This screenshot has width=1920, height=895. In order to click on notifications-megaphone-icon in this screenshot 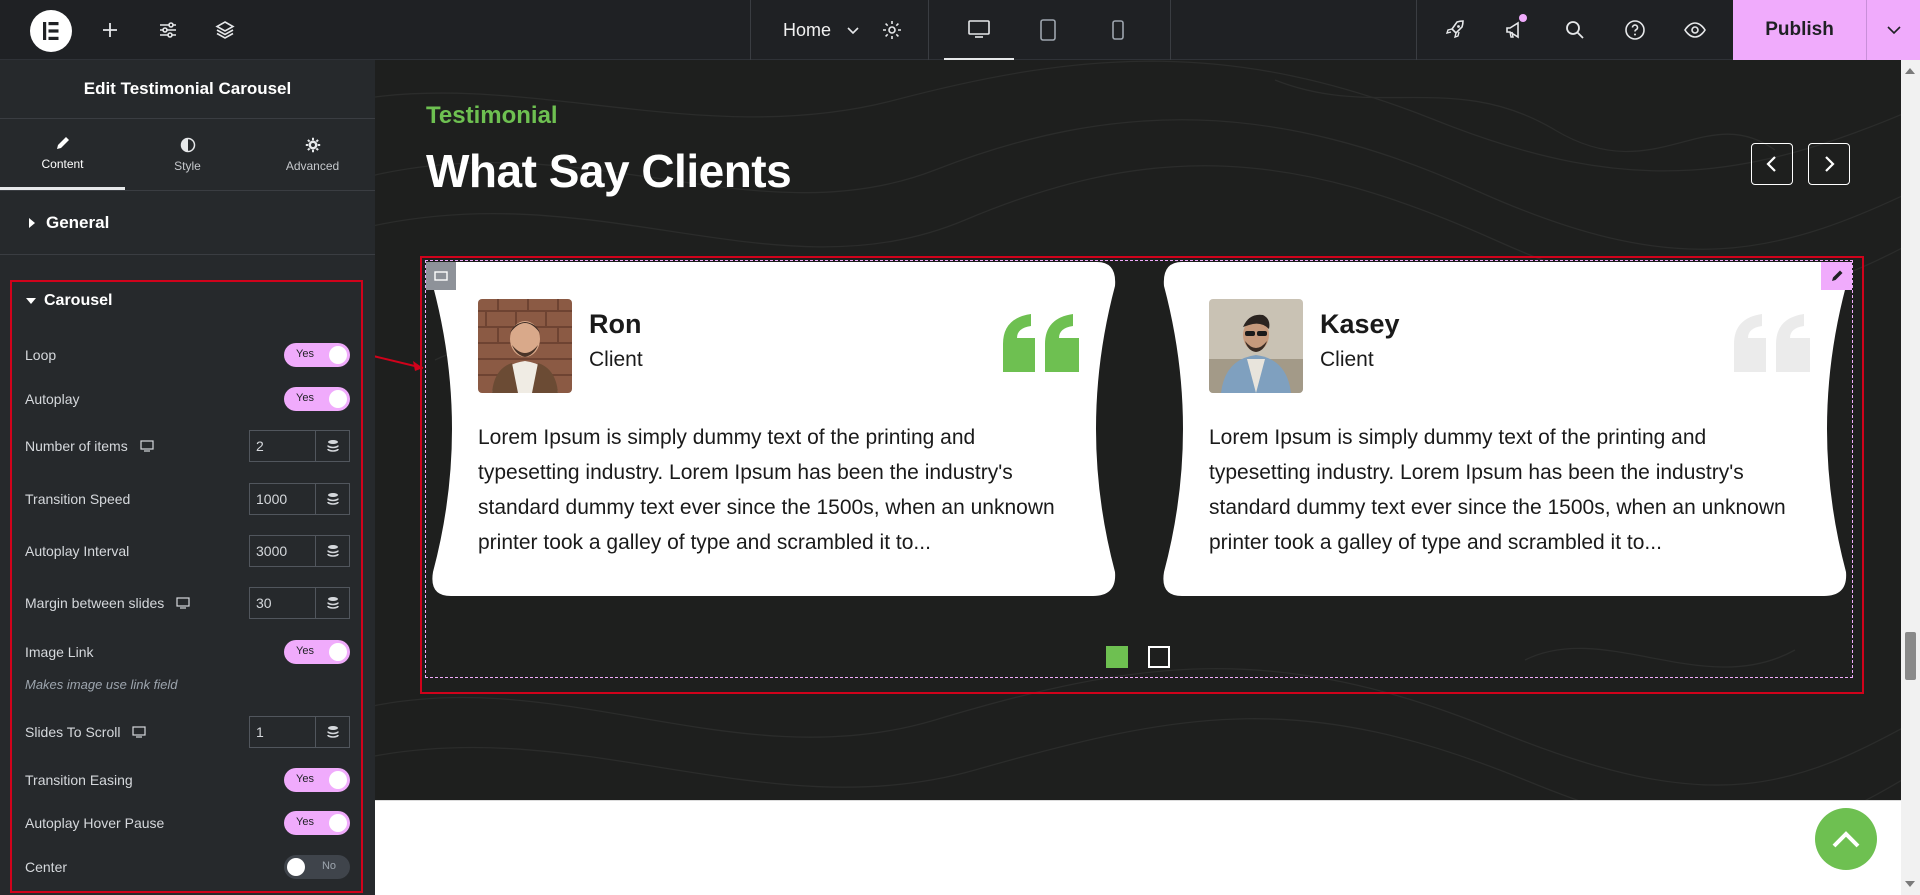, I will do `click(1515, 30)`.